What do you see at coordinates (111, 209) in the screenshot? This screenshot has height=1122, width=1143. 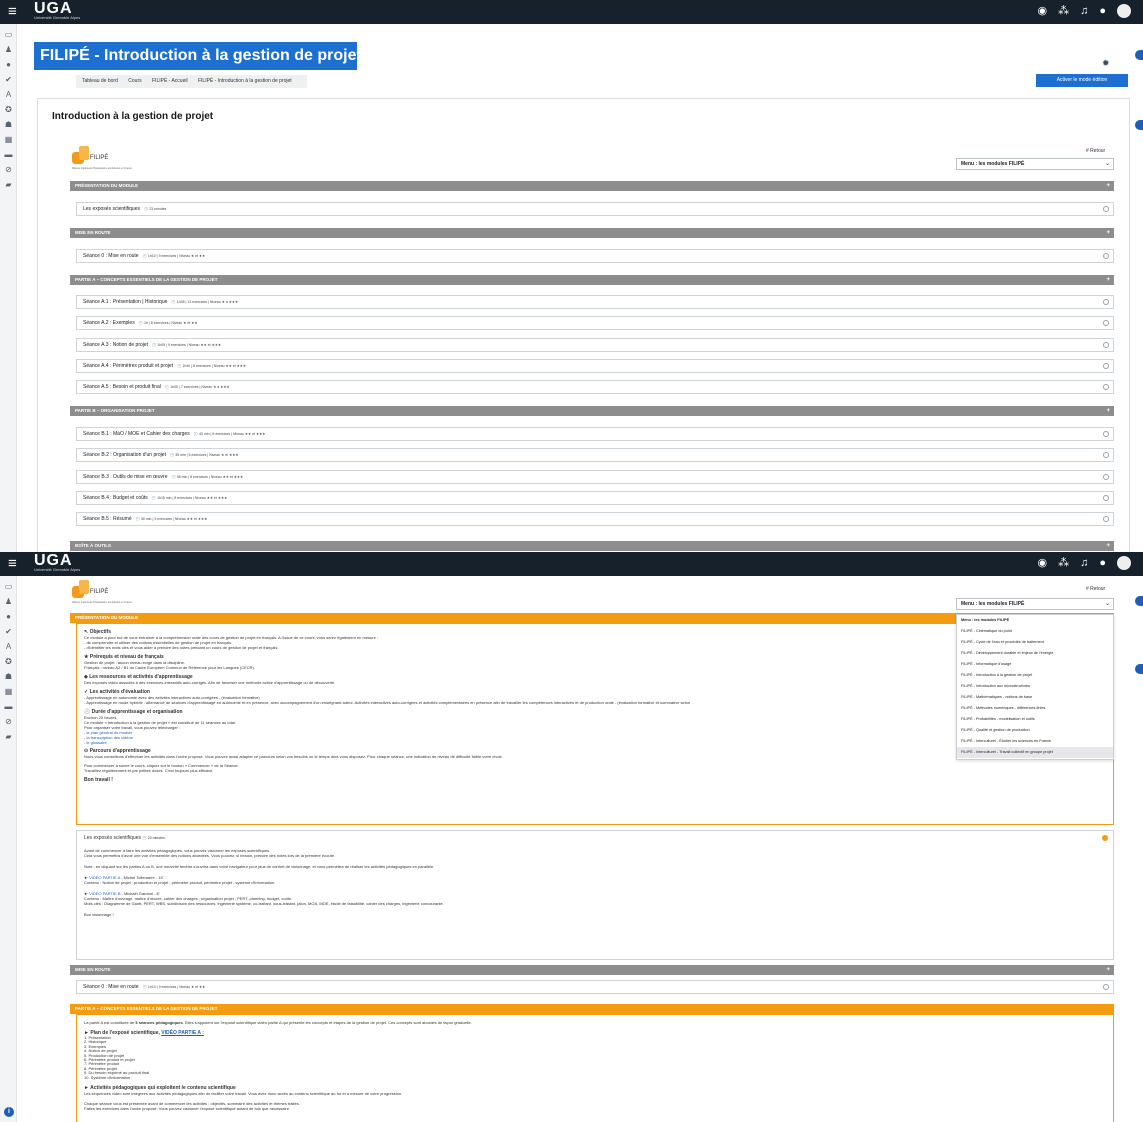 I see `activity-title: Les exposés scientifiques` at bounding box center [111, 209].